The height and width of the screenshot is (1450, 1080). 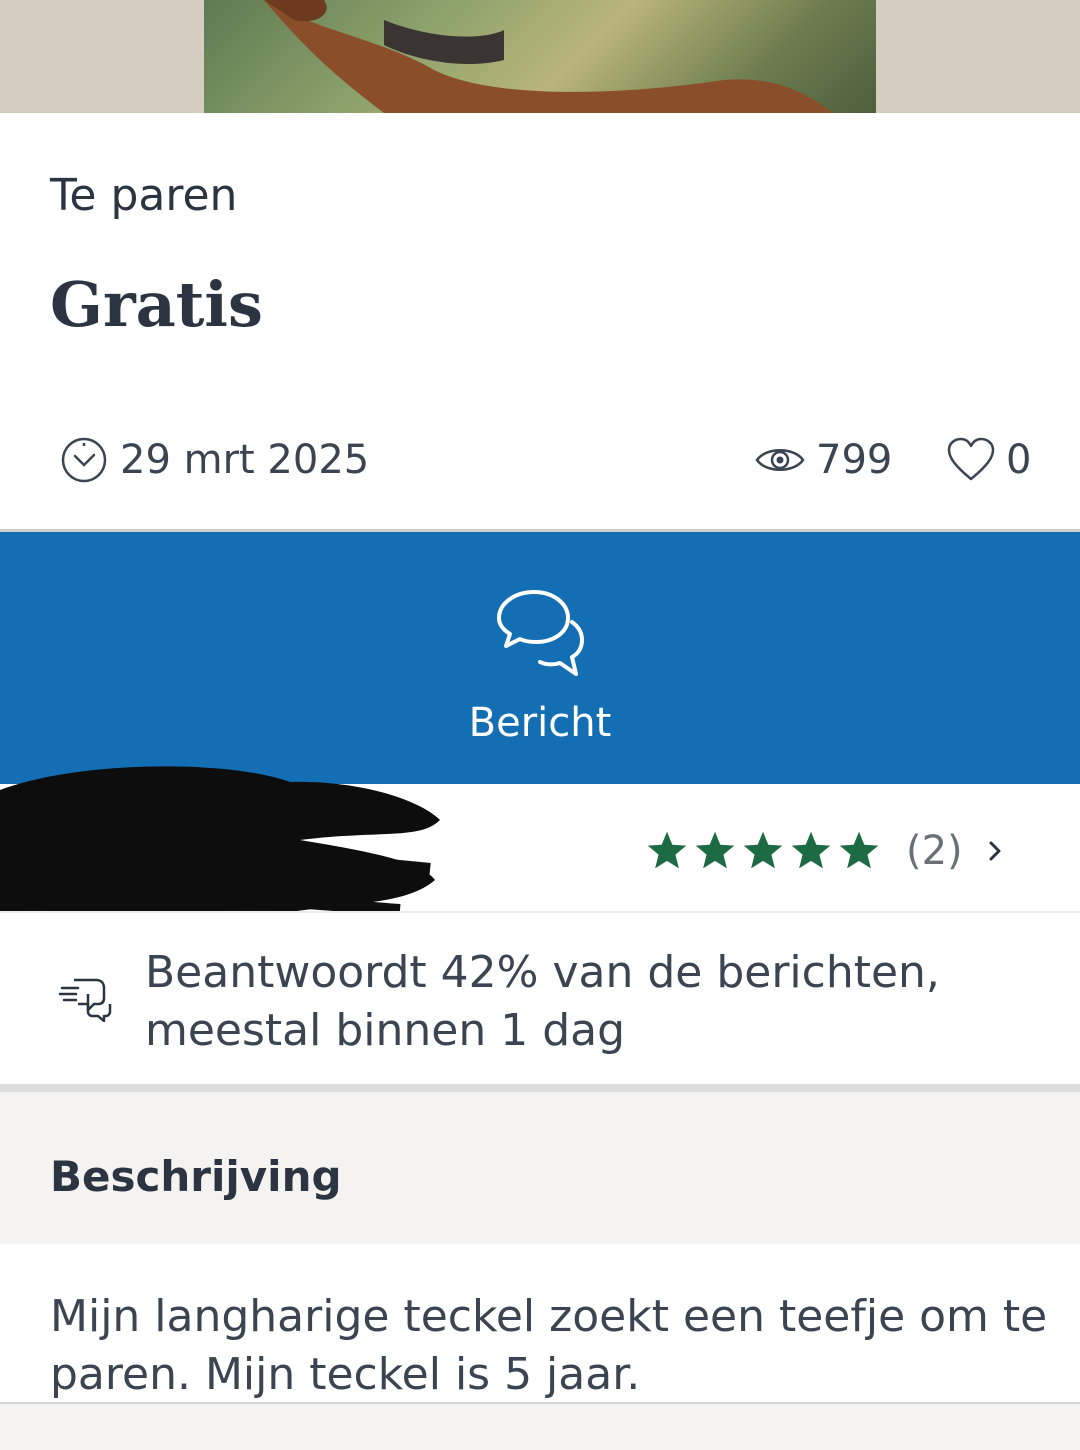 I want to click on response-rate-line1: Beantwoordt 42% van de berichten,, so click(x=542, y=972).